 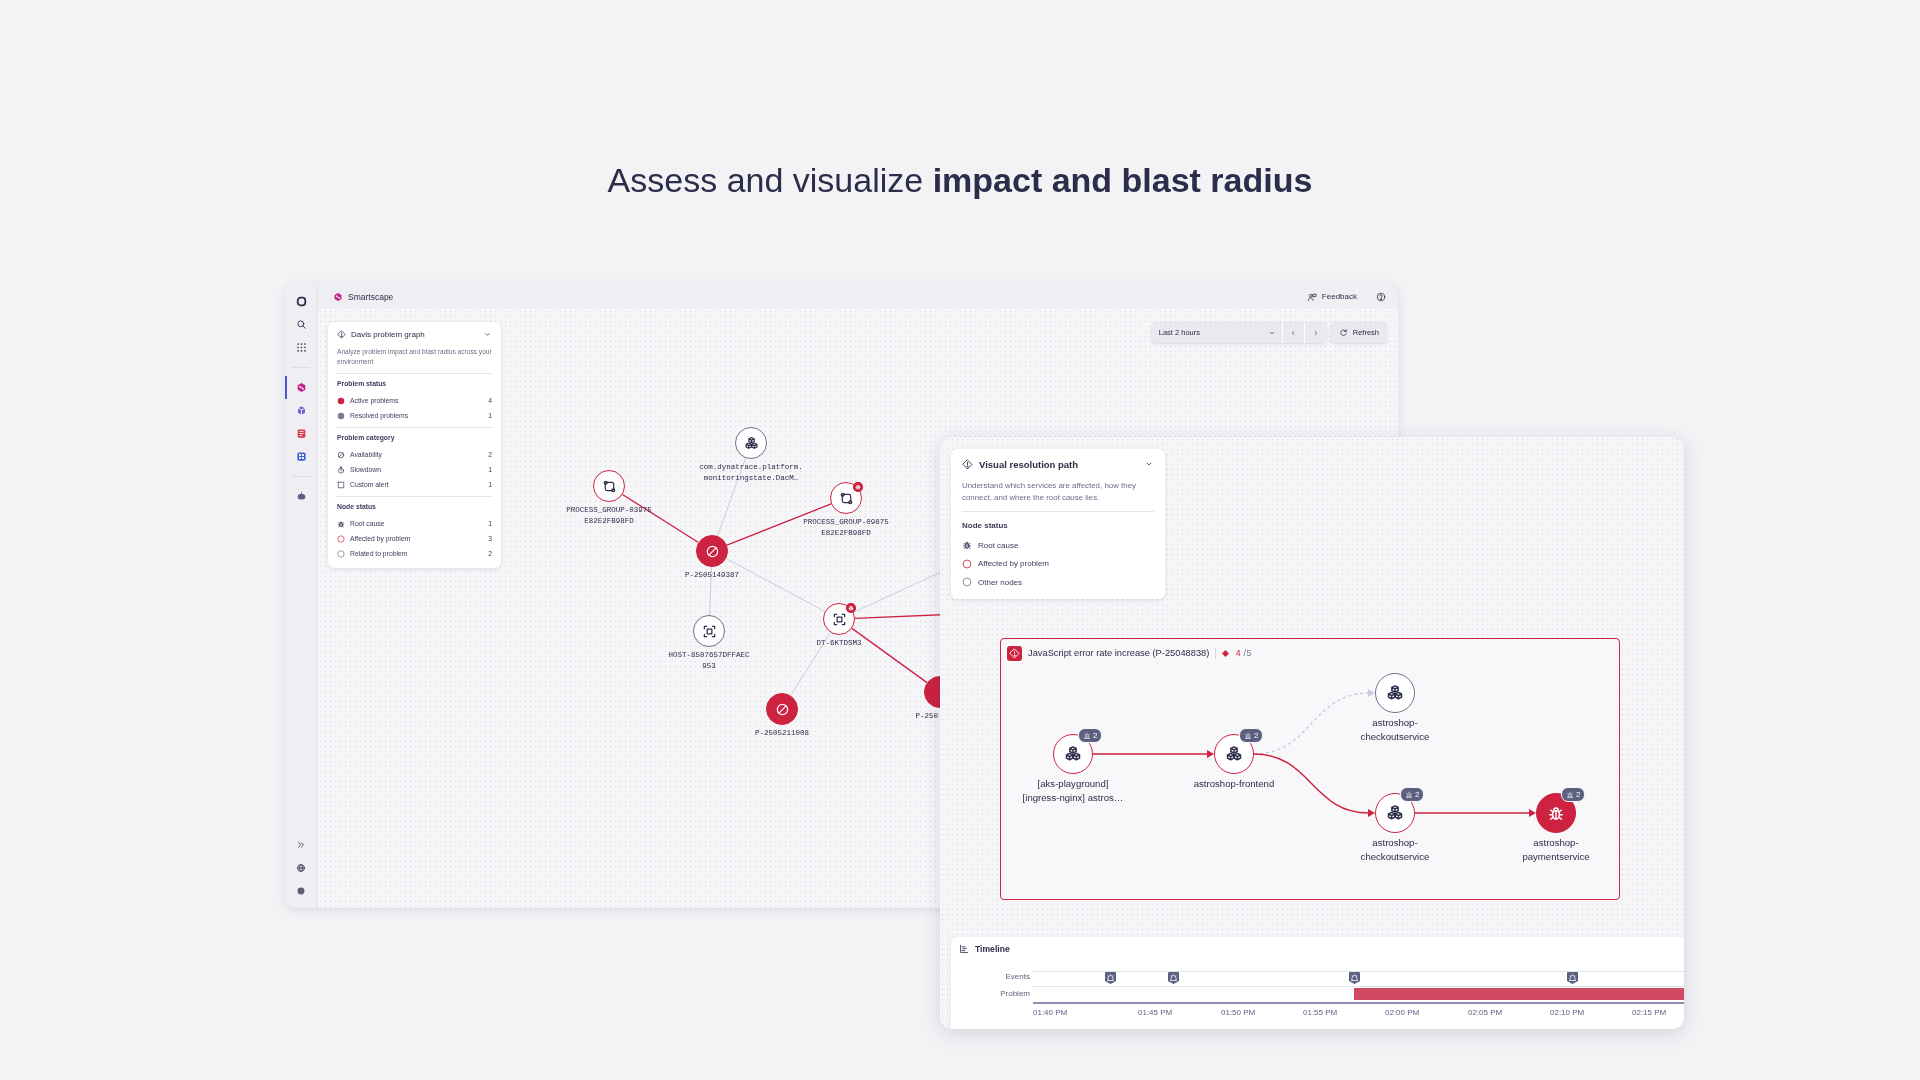 I want to click on panel-title: Visual resolution path, so click(x=1029, y=464).